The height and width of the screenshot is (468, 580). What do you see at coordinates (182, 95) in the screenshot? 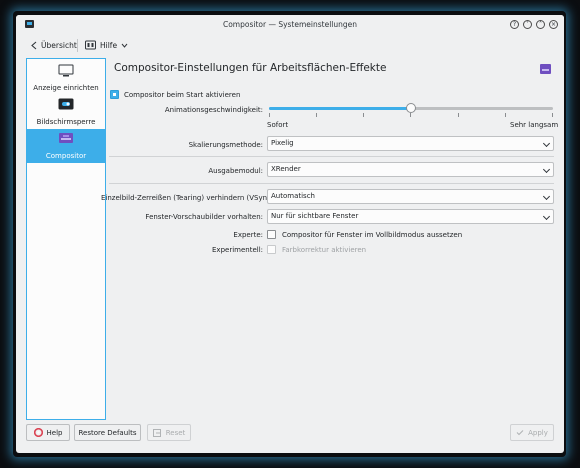
I see `enable-on-start-label: Compositor beim Start aktivieren` at bounding box center [182, 95].